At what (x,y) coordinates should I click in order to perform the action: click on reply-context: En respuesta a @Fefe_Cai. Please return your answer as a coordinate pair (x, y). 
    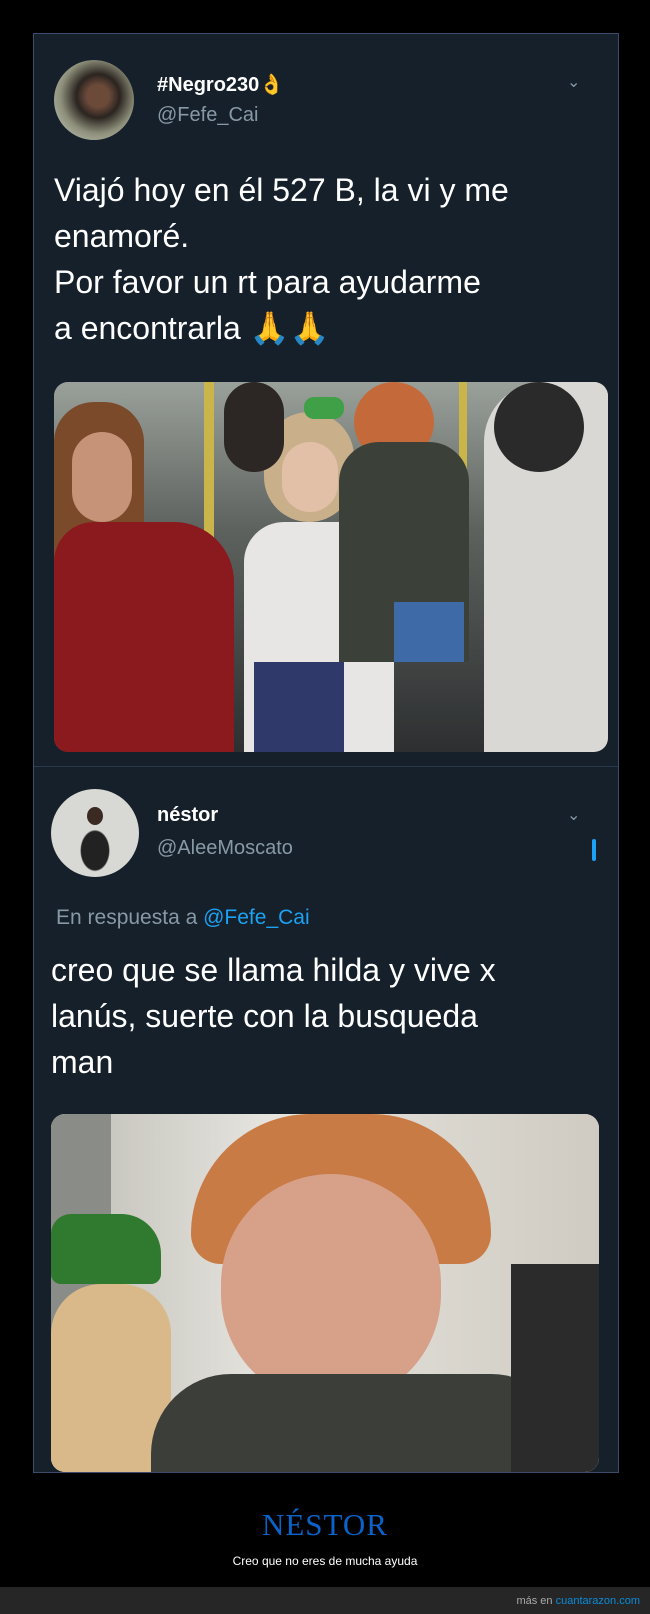
    Looking at the image, I should click on (183, 918).